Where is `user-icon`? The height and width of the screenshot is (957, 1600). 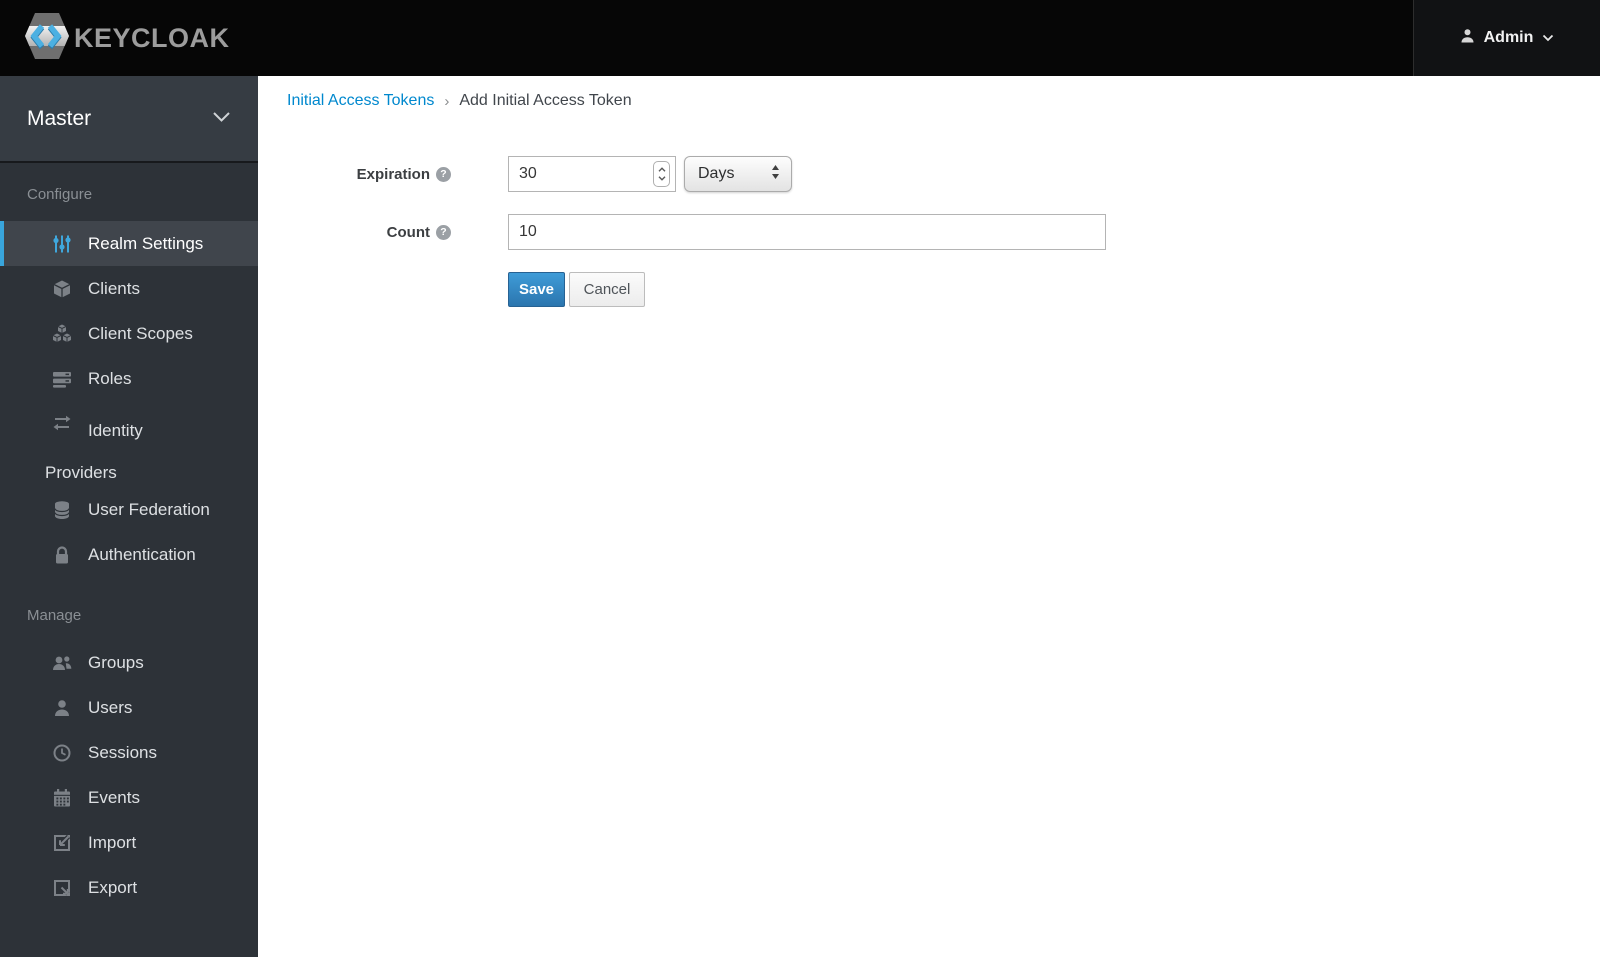 user-icon is located at coordinates (1467, 38).